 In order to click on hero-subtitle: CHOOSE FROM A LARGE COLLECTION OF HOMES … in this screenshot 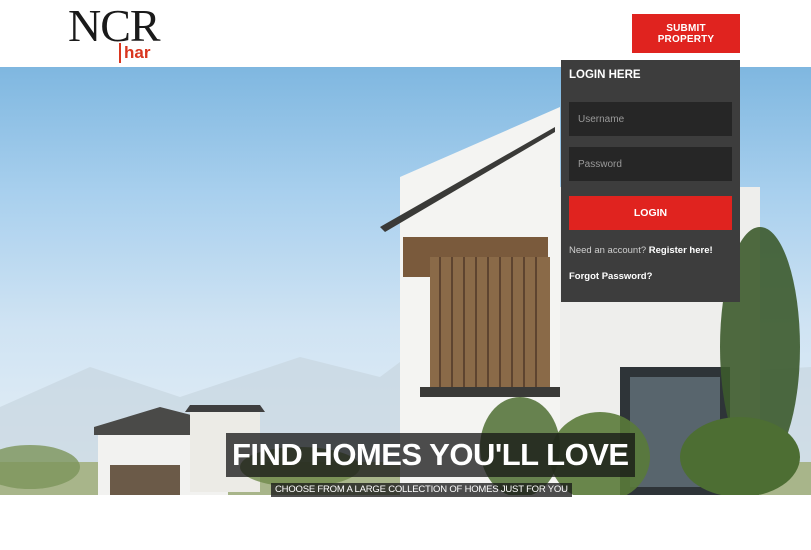, I will do `click(421, 490)`.